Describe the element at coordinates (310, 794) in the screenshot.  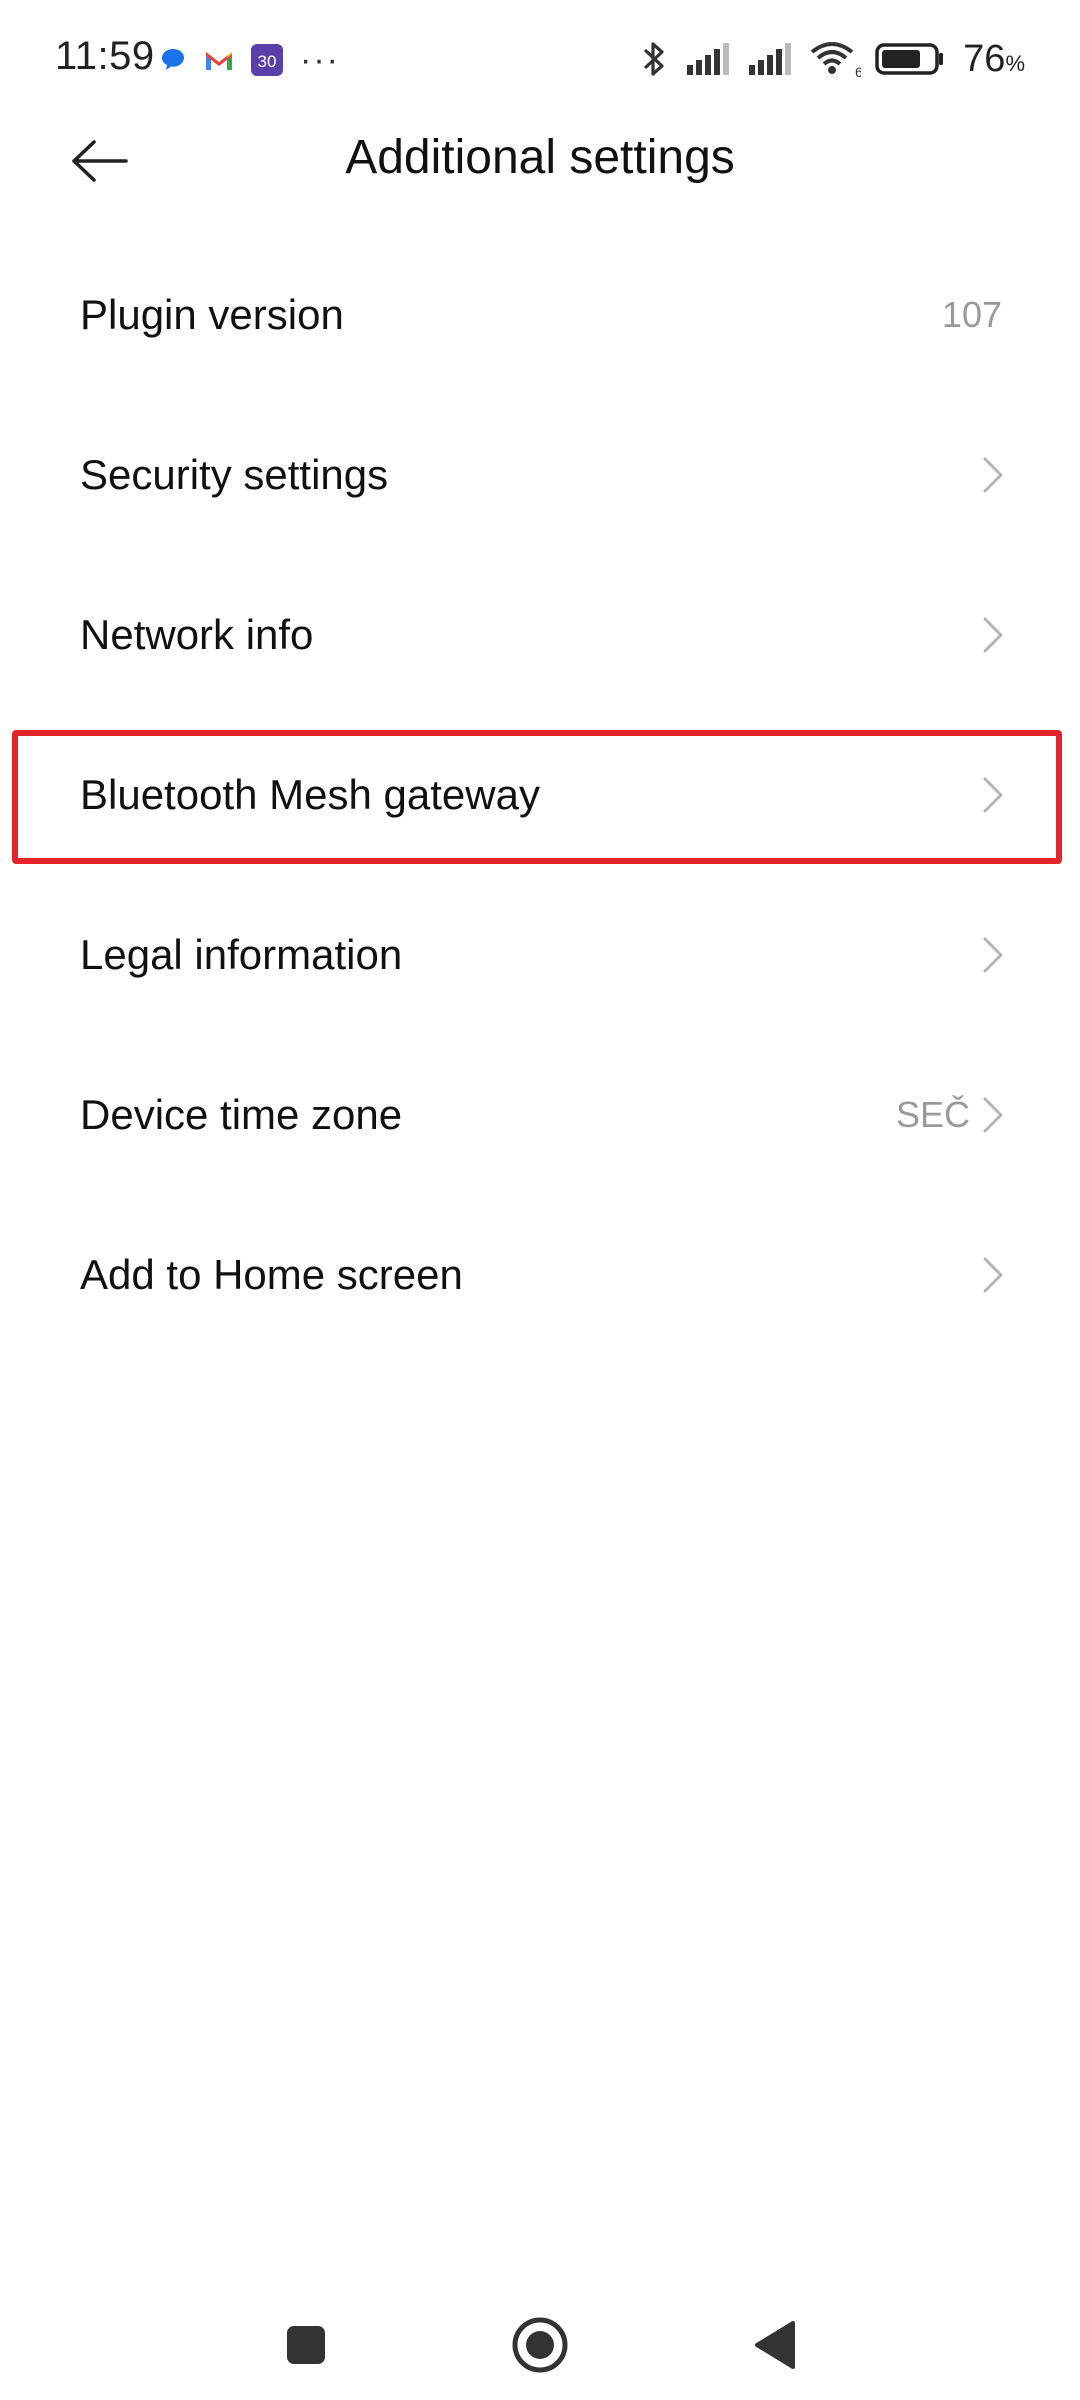
I see `settings-row-label: Bluetooth Mesh gateway` at that location.